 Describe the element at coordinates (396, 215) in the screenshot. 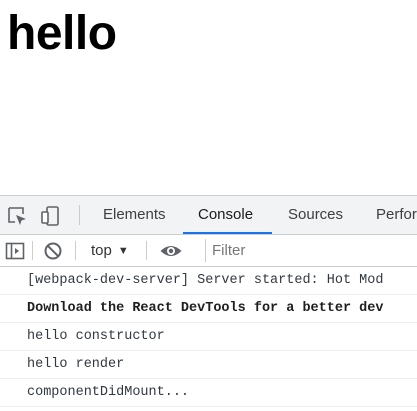

I see `tab-performance: Perfor` at that location.